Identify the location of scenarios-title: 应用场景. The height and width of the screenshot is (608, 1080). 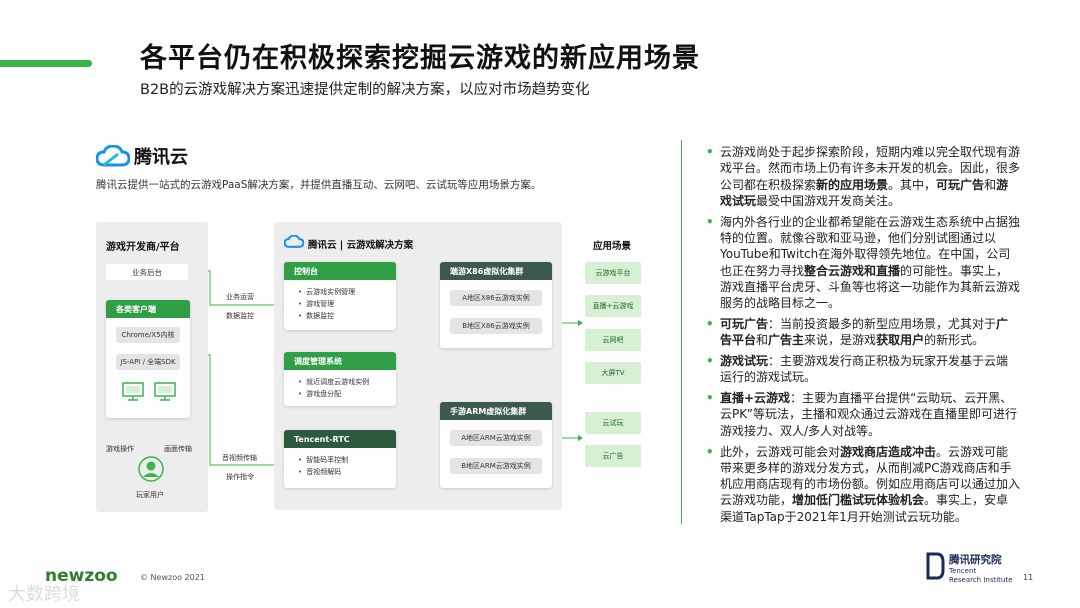
(612, 246).